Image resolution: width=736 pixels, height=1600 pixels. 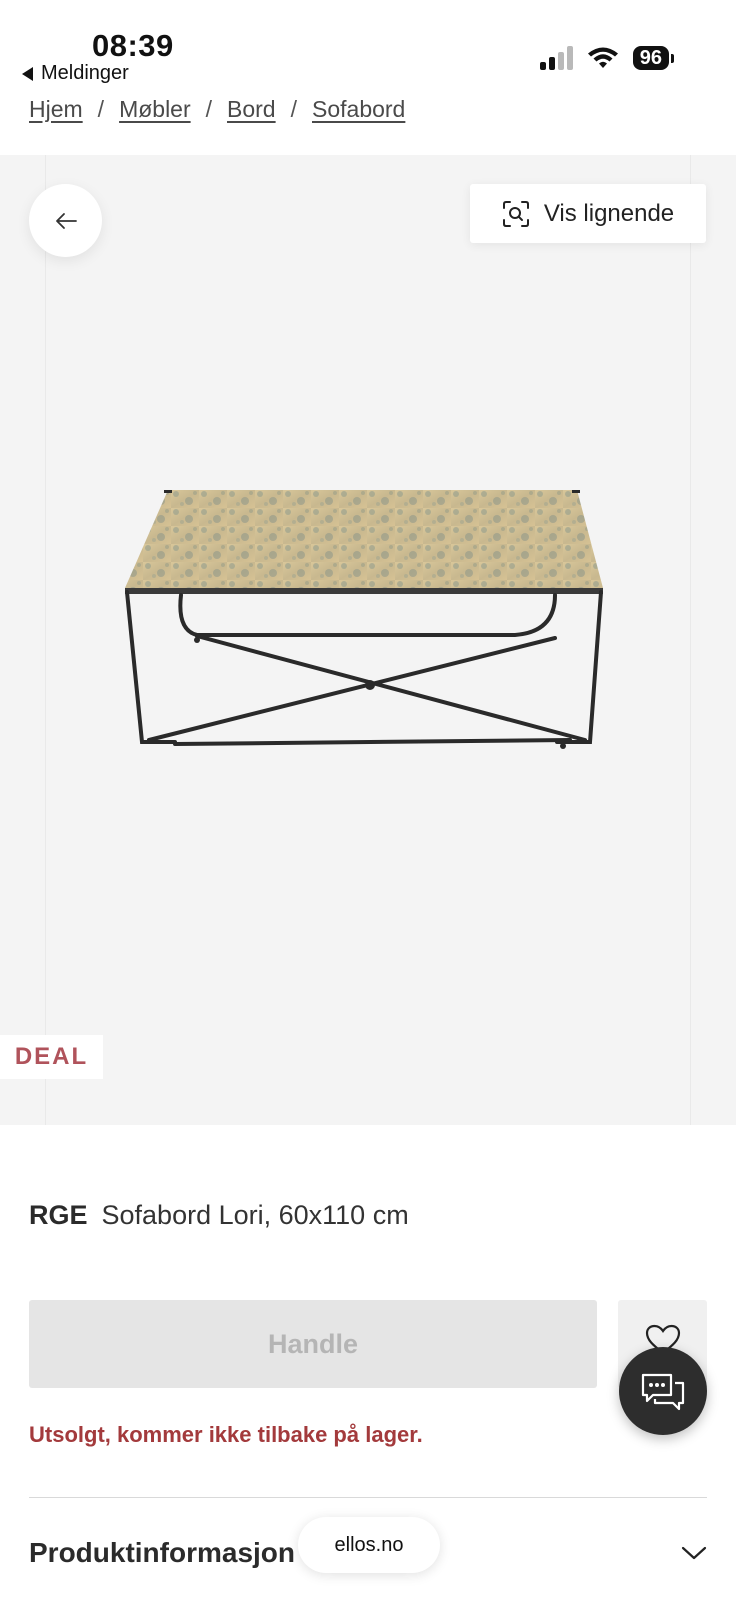 I want to click on product-info-label: Produktinformasjon, so click(x=162, y=1552).